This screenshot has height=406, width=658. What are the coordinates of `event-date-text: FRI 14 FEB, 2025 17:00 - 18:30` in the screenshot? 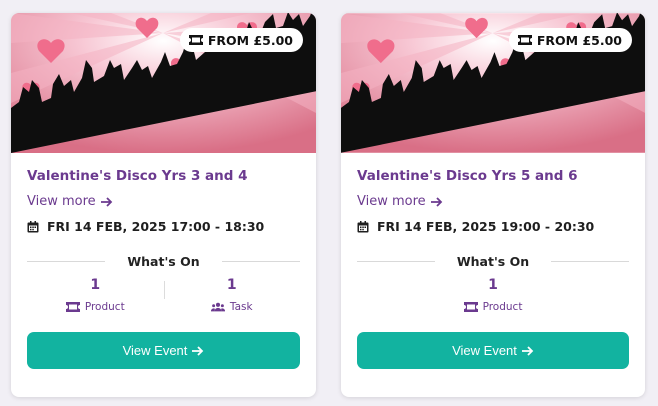 It's located at (156, 226).